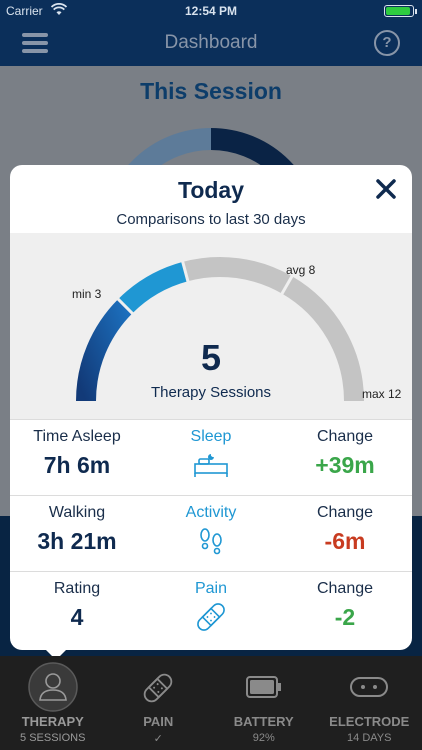 This screenshot has height=750, width=422. I want to click on status-bar: Carrier 12:54 PM, so click(211, 11).